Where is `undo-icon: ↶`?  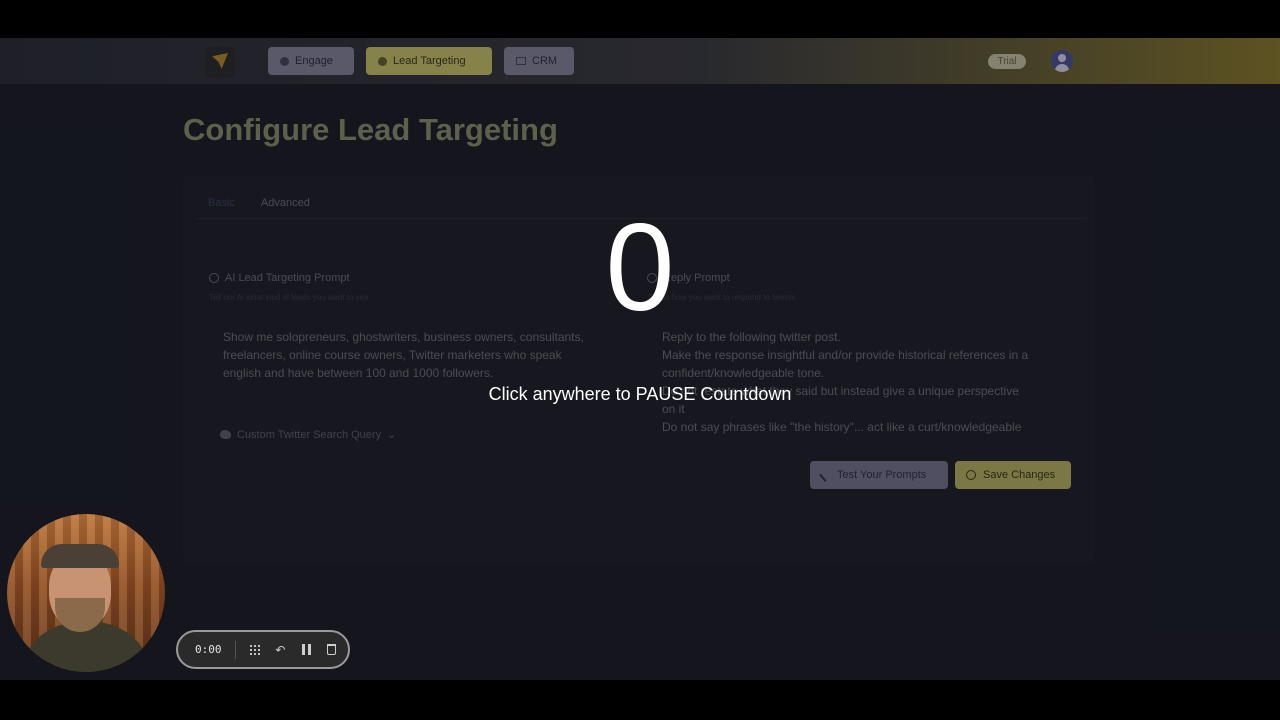 undo-icon: ↶ is located at coordinates (280, 650).